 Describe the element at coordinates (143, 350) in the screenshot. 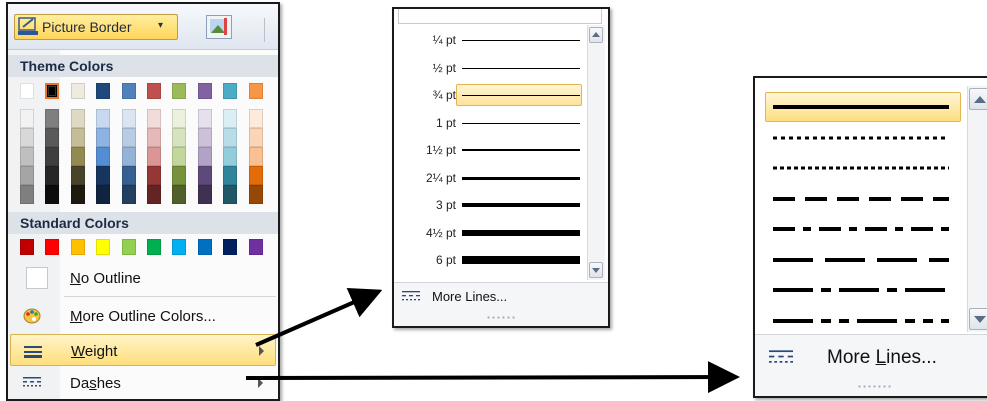

I see `weight-item: Weight` at that location.